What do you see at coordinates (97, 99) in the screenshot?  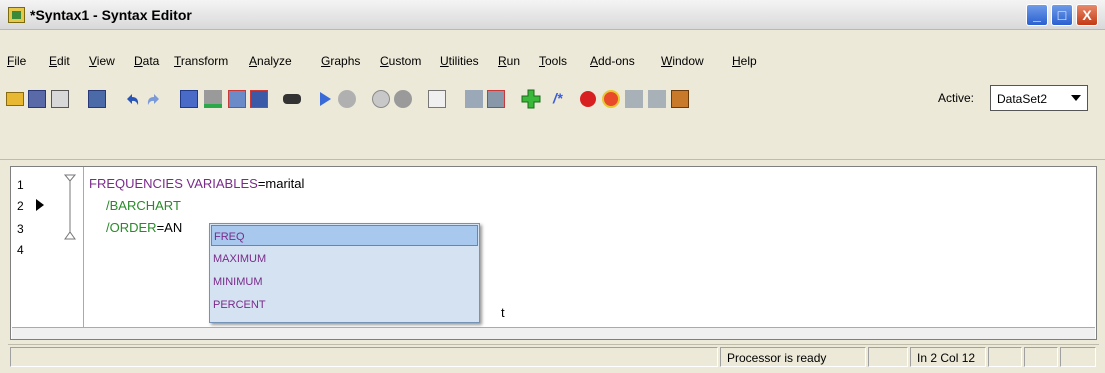 I see `dialog-recall-icon` at bounding box center [97, 99].